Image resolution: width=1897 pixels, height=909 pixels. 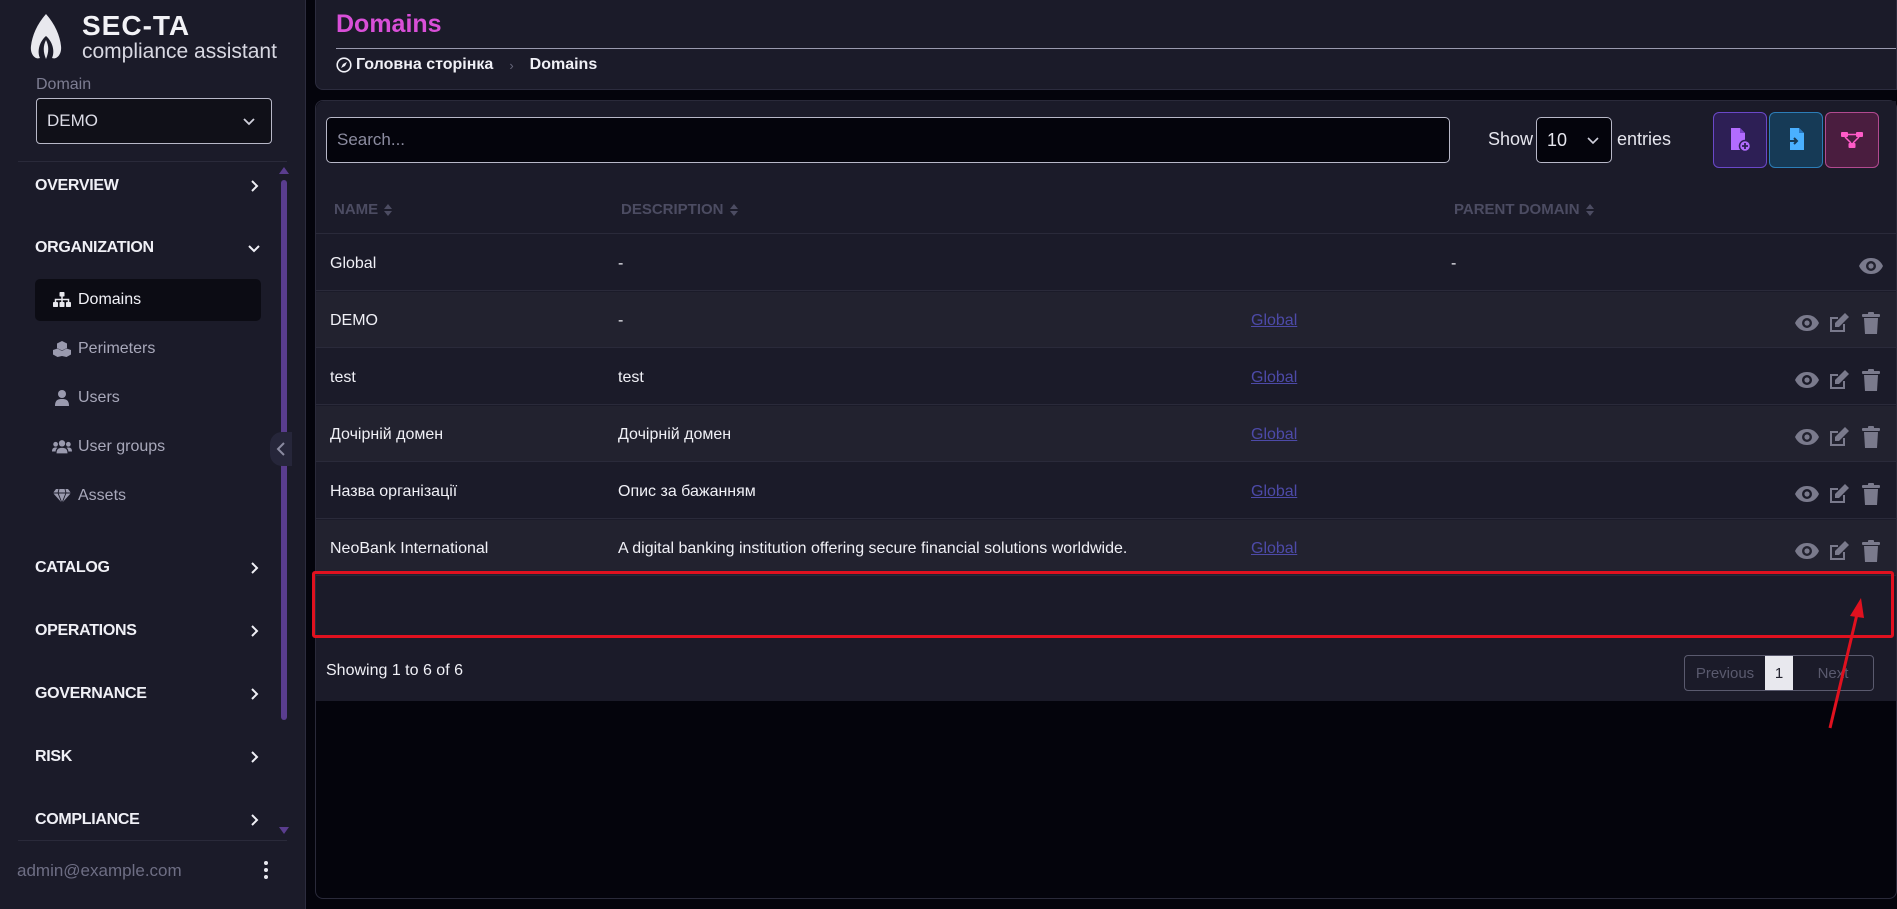 I want to click on sidebar-item-label: Perimeters, so click(x=117, y=348).